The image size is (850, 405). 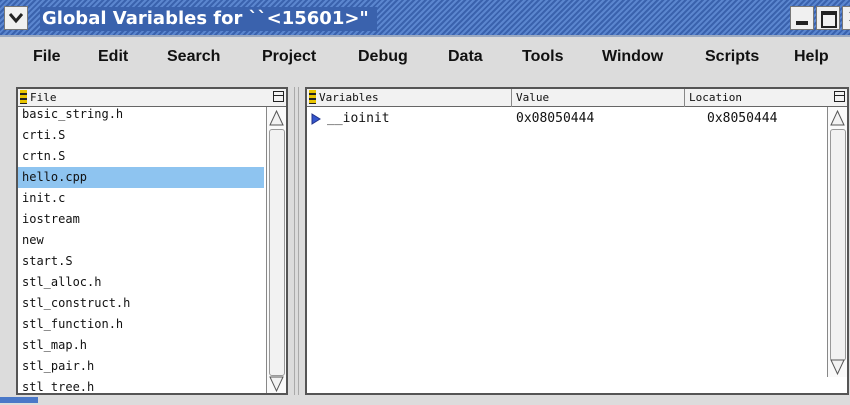 I want to click on file-list-scrollbar, so click(x=276, y=250).